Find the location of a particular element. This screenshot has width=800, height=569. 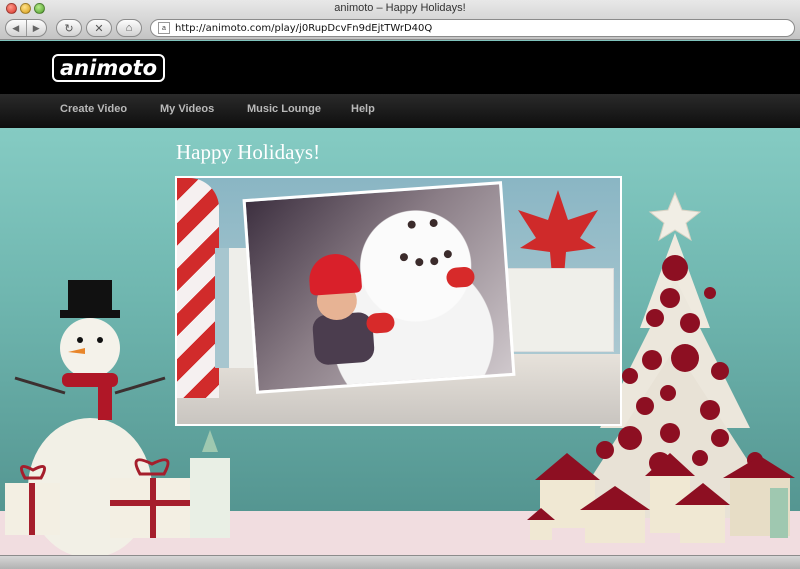

browser-status-bar is located at coordinates (400, 562).